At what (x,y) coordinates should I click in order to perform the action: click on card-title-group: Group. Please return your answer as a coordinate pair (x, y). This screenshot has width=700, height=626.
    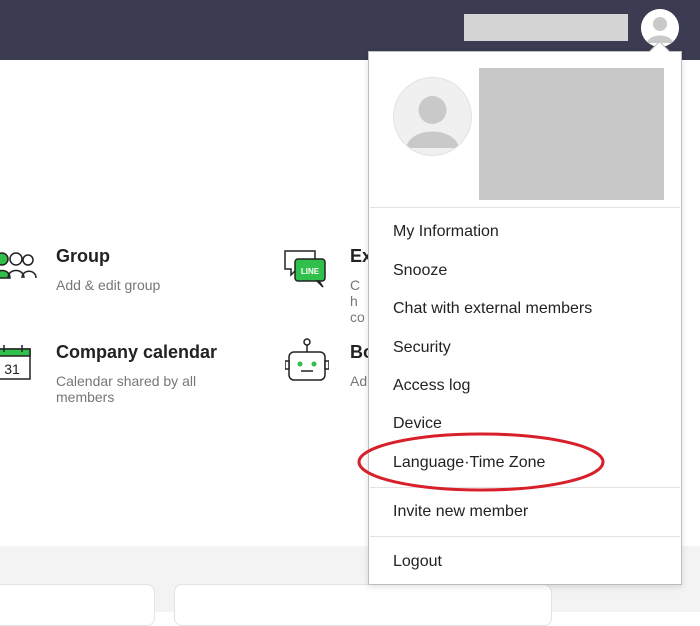
    Looking at the image, I should click on (83, 256).